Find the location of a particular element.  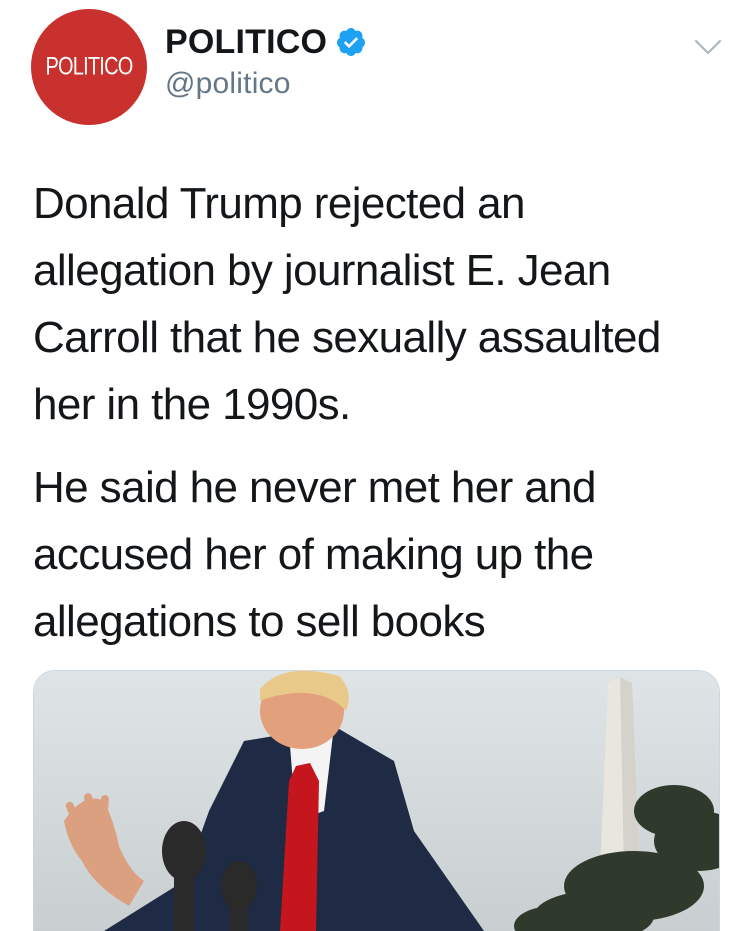

verified-badge-icon is located at coordinates (351, 42).